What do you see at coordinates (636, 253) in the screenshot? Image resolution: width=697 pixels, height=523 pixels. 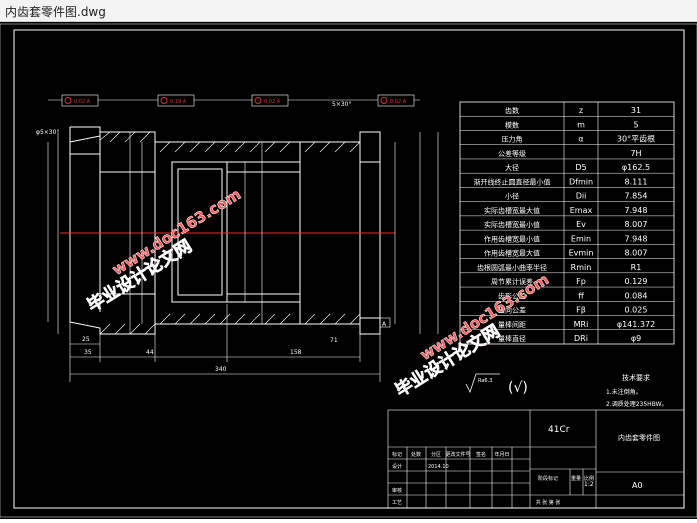 I see `param-value-10: 8.007` at bounding box center [636, 253].